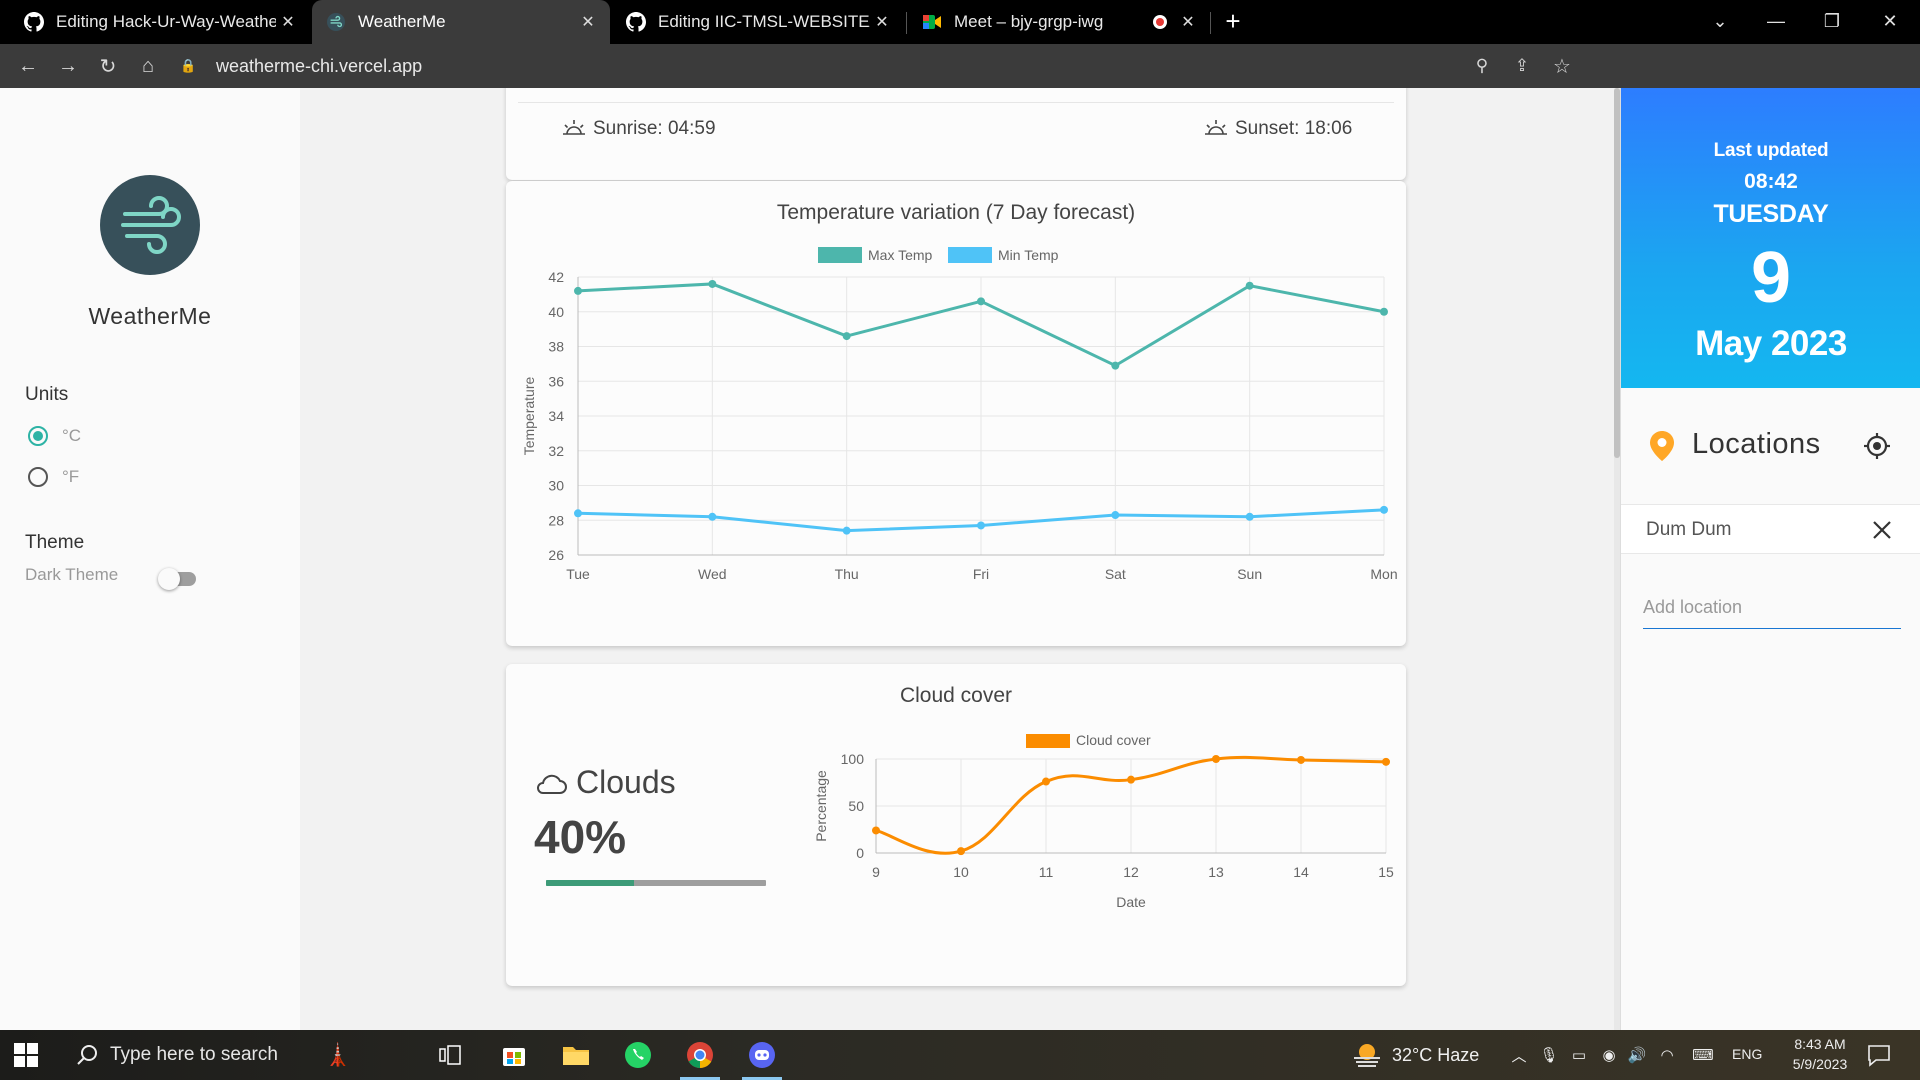  I want to click on file-explorer-icon, so click(576, 1055).